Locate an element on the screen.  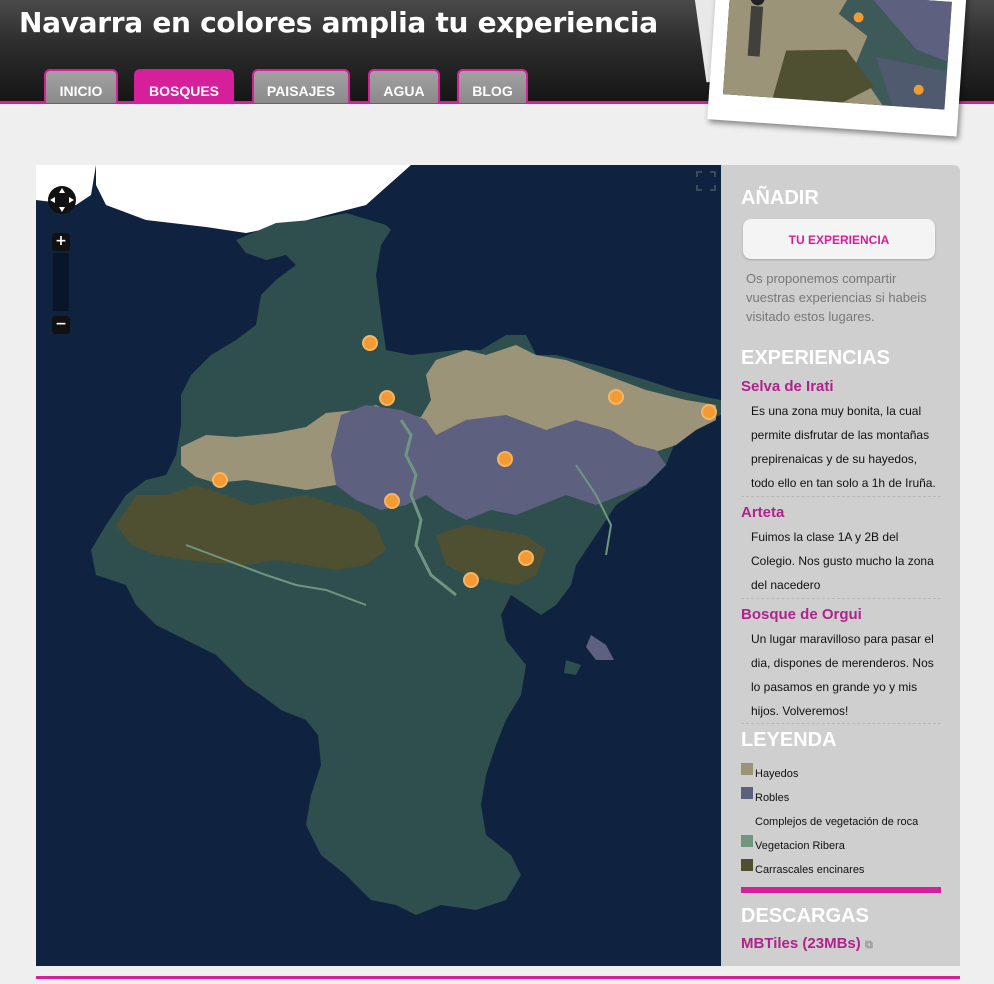
tab-agua: AGUA is located at coordinates (404, 86).